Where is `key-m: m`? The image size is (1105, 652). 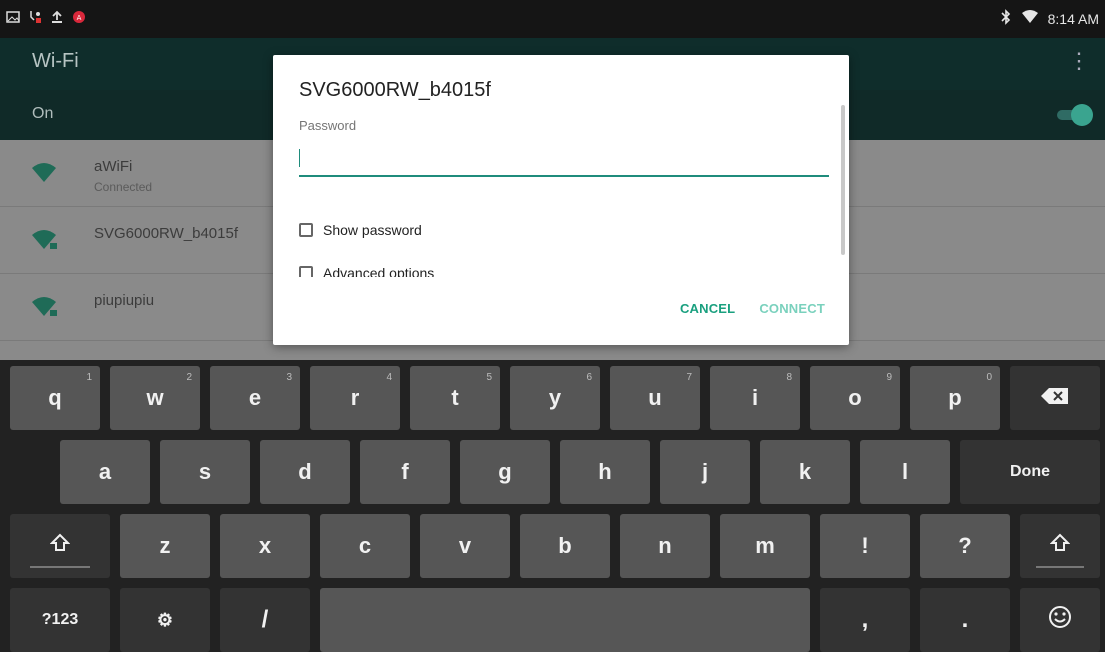
key-m: m is located at coordinates (765, 546).